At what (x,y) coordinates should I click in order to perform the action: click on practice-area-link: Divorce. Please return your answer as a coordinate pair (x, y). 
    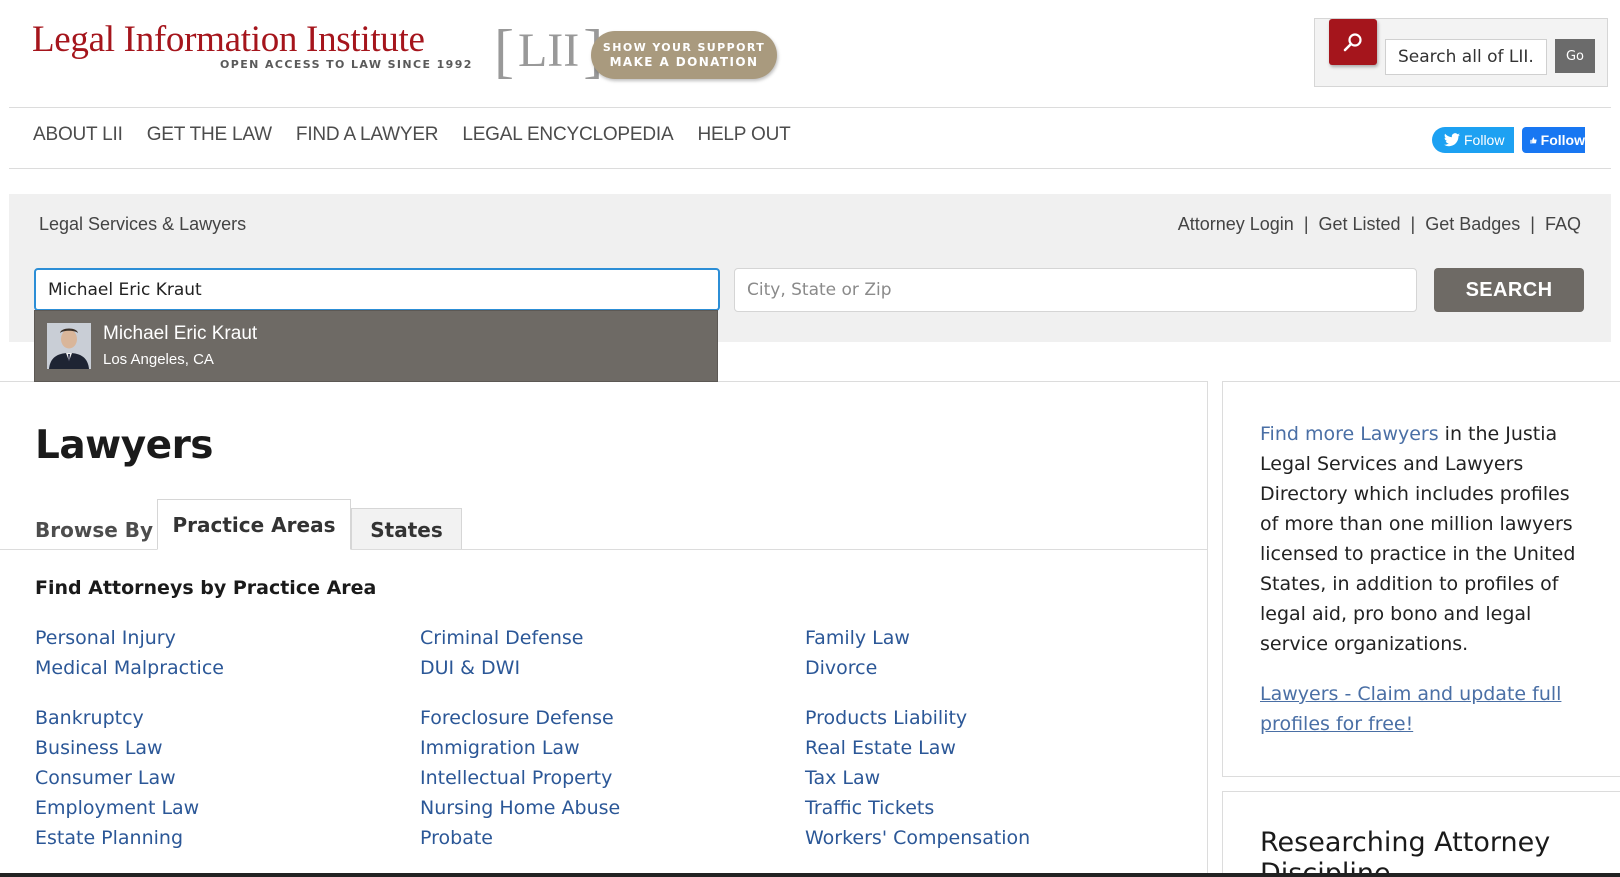
    Looking at the image, I should click on (917, 668).